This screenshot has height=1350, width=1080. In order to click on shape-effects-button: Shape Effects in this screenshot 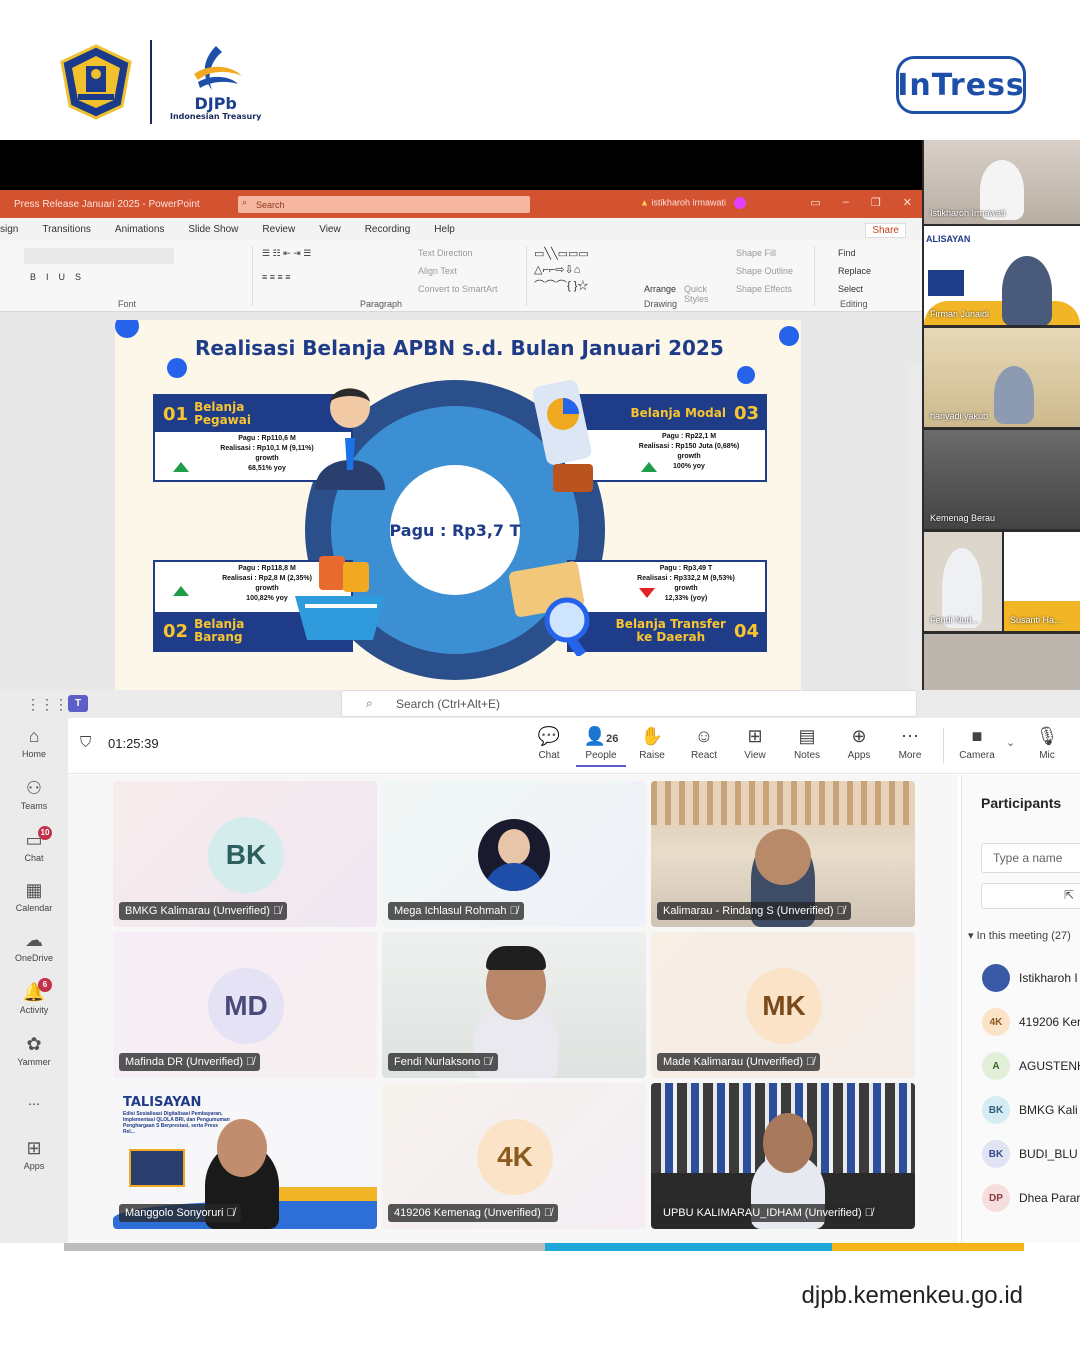, I will do `click(764, 289)`.